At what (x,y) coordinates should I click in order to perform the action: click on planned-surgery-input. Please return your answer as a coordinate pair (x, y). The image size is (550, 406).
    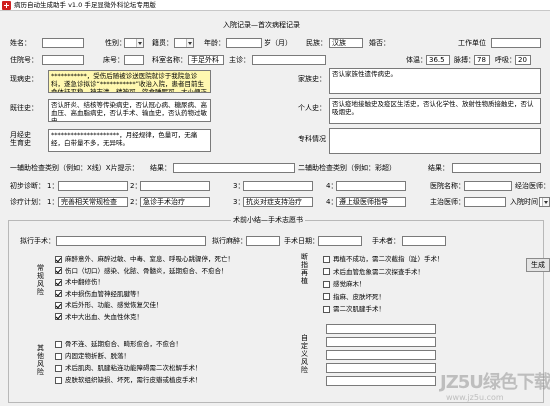
    Looking at the image, I should click on (131, 241).